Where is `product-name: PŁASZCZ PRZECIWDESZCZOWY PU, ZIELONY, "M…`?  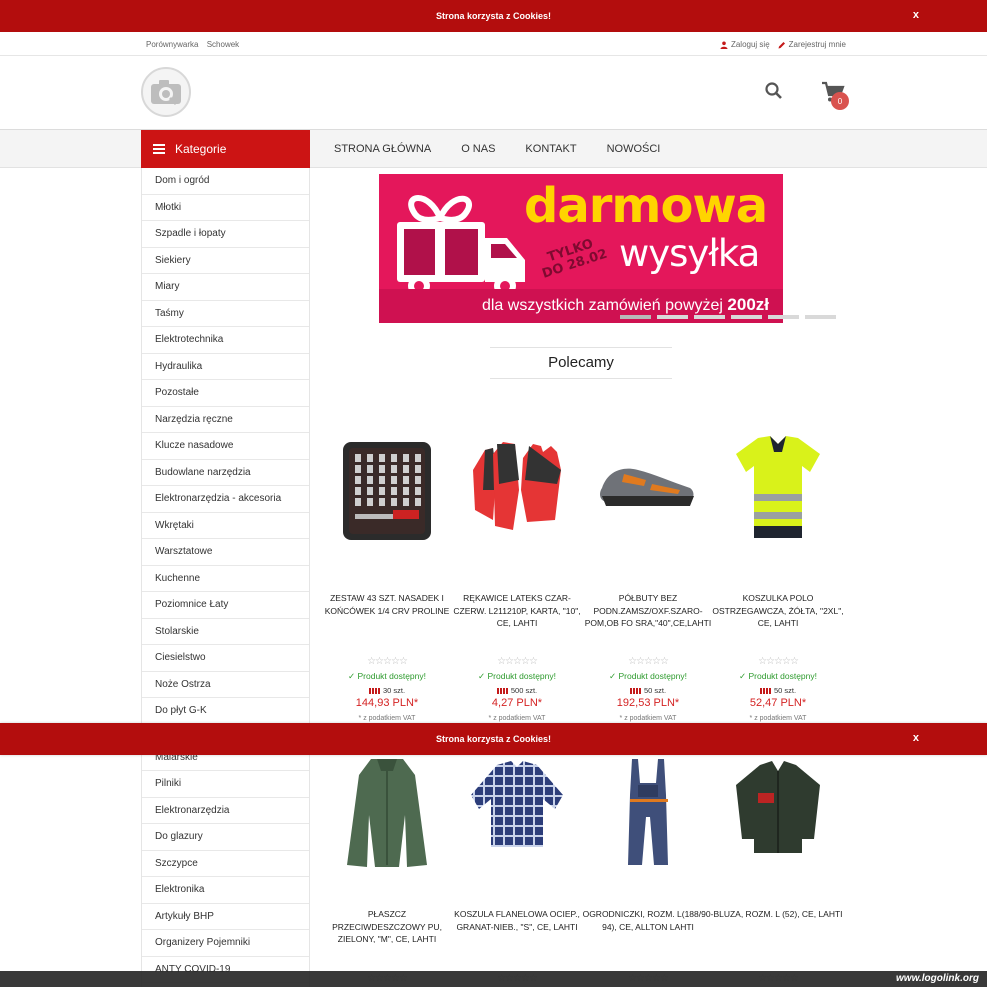 product-name: PŁASZCZ PRZECIWDESZCZOWY PU, ZIELONY, "M… is located at coordinates (387, 927).